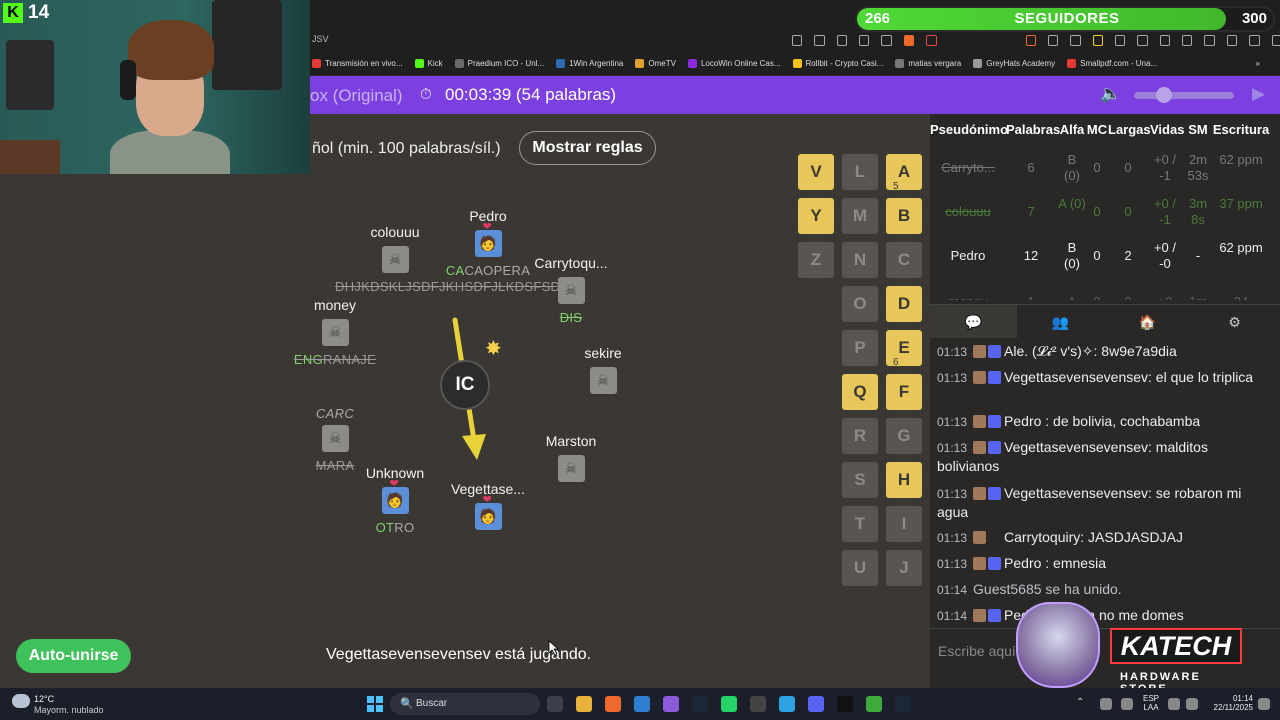  I want to click on task-view-icon, so click(555, 704).